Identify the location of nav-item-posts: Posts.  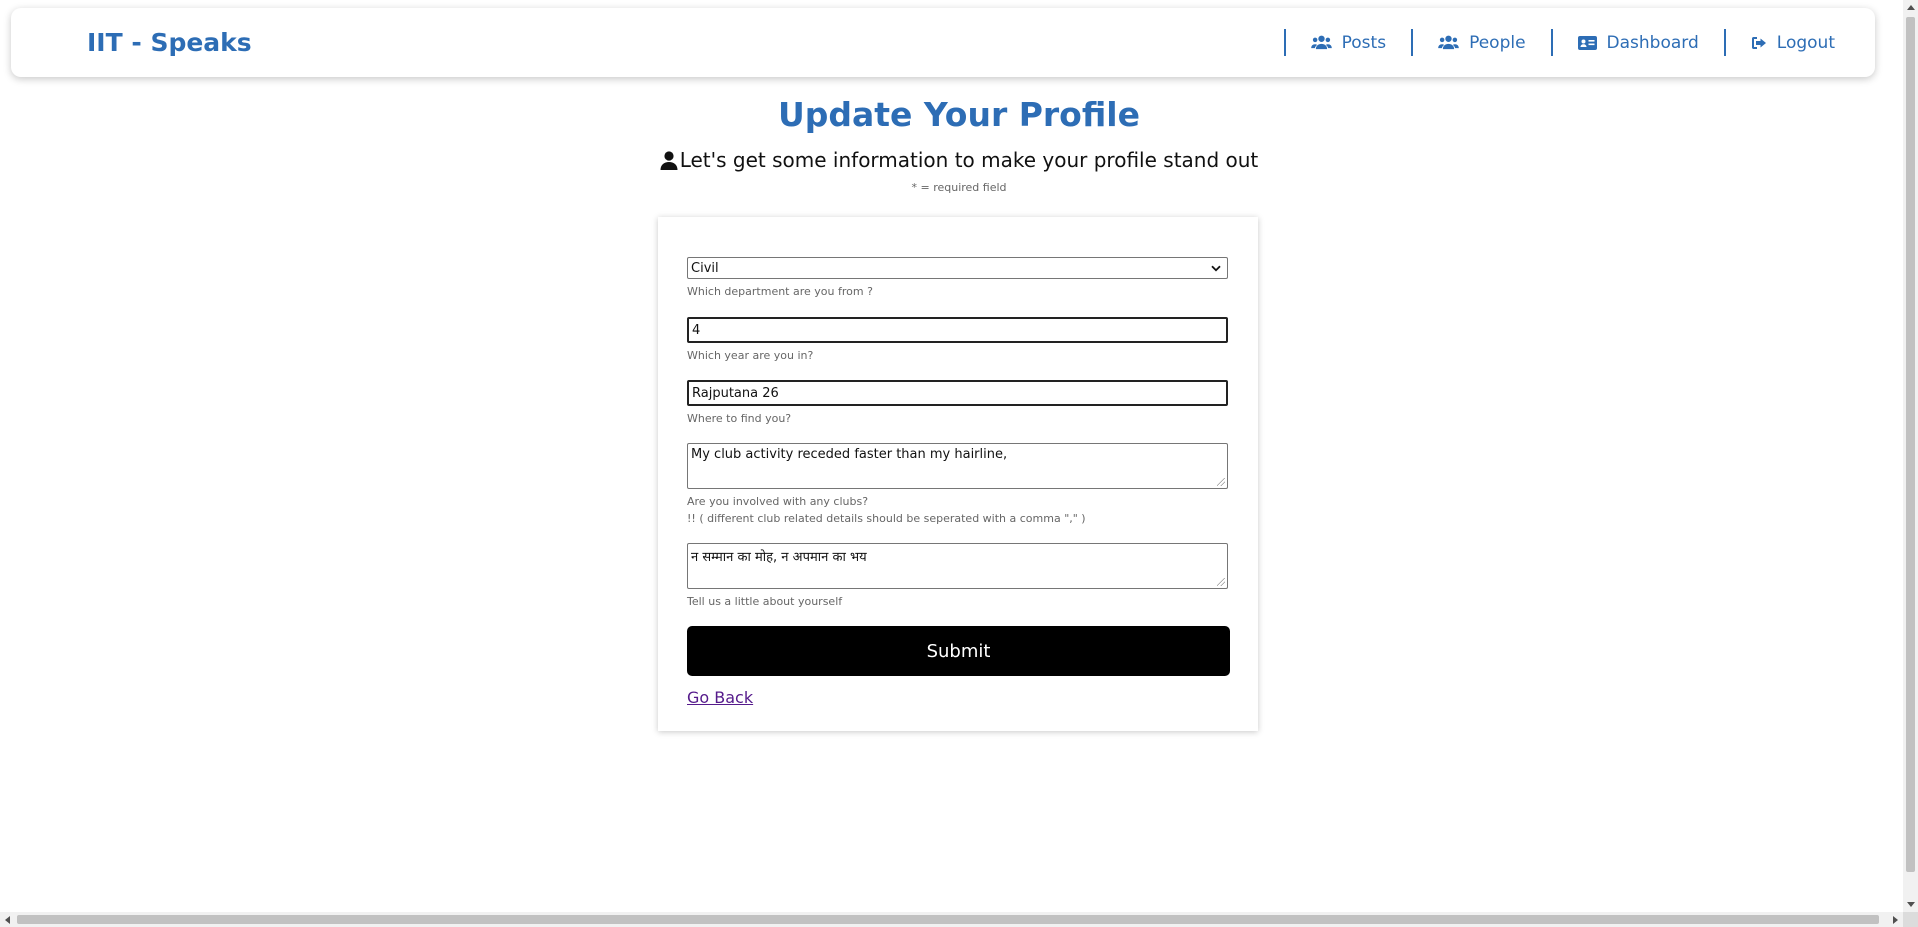
(1348, 42).